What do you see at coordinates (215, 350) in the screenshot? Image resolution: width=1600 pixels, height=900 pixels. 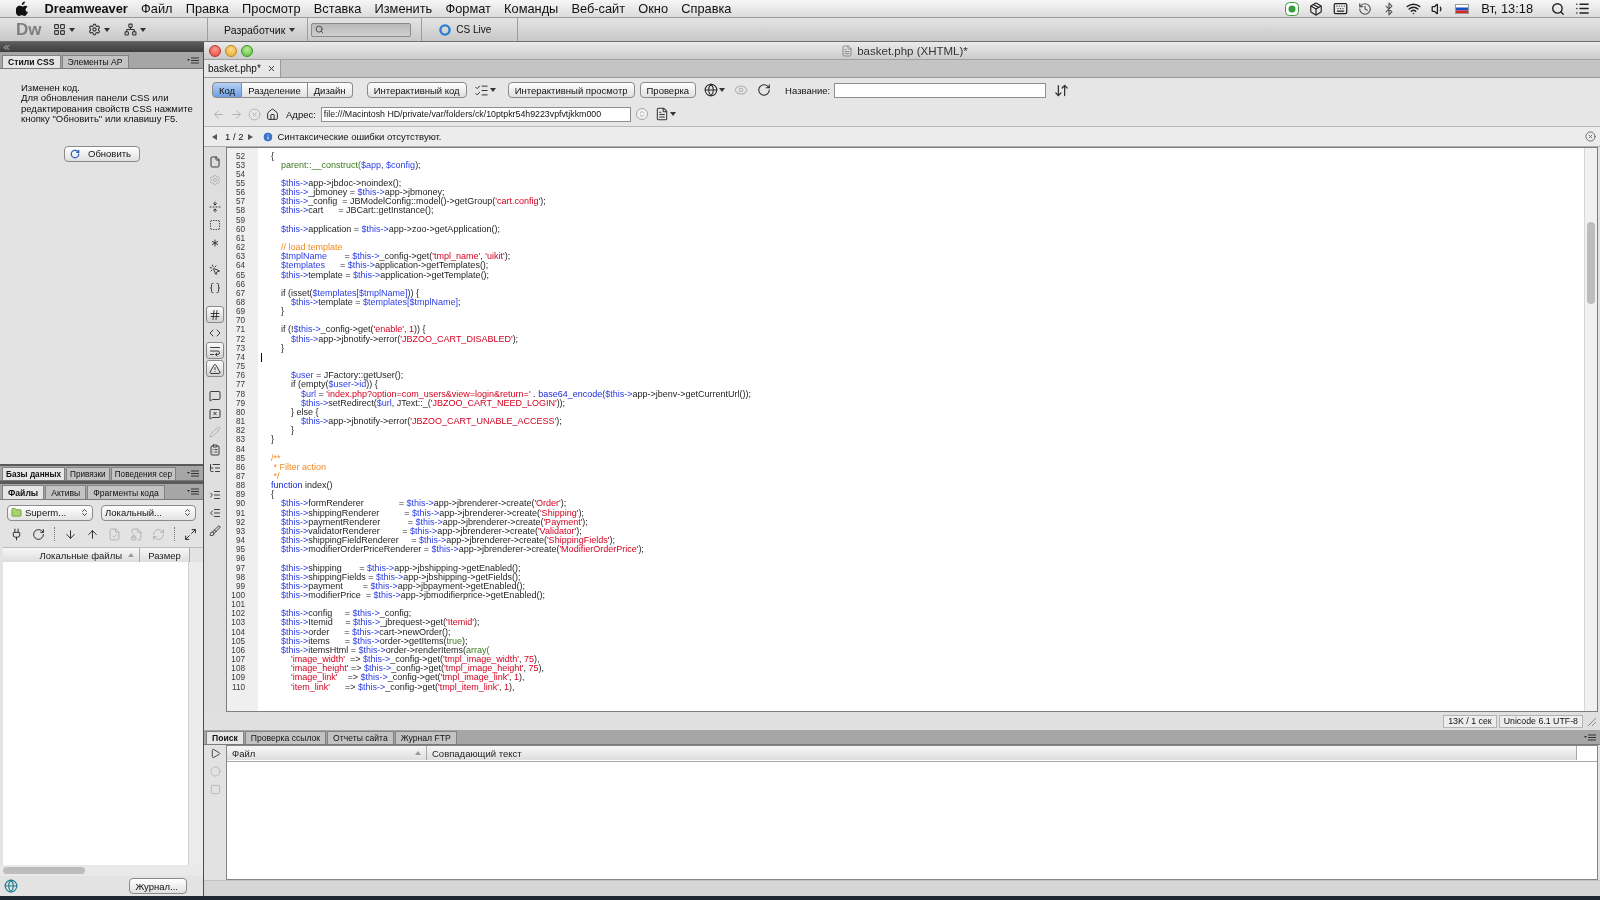 I see `wrap-text-button` at bounding box center [215, 350].